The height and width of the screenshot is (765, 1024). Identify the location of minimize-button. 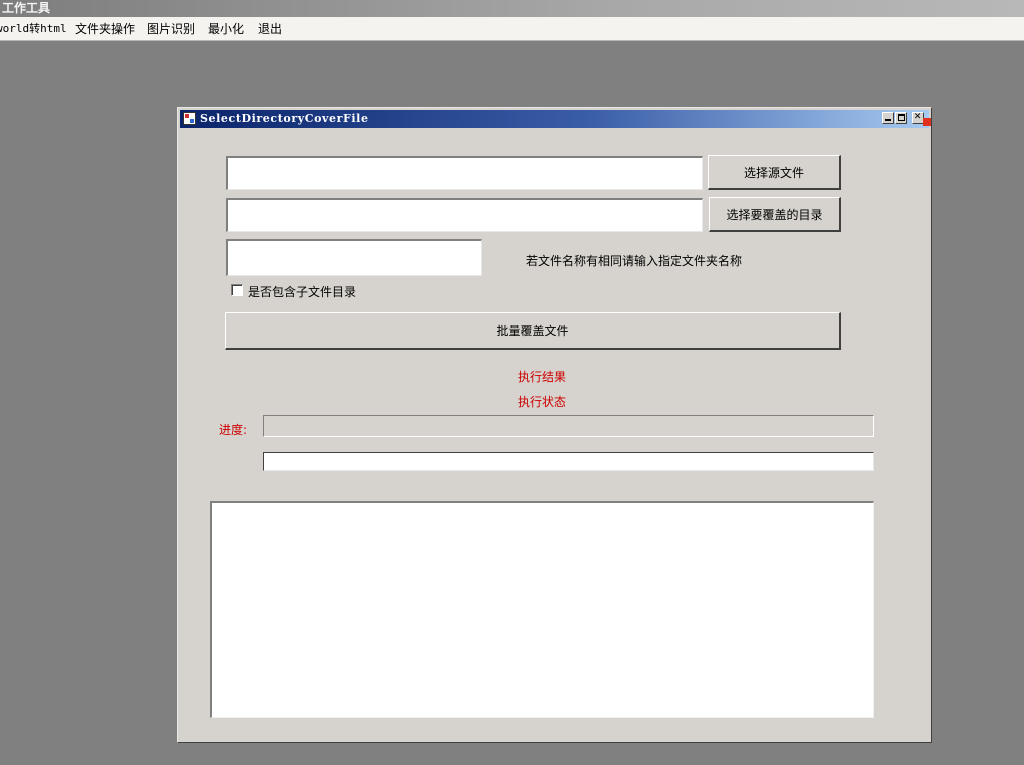
(888, 118).